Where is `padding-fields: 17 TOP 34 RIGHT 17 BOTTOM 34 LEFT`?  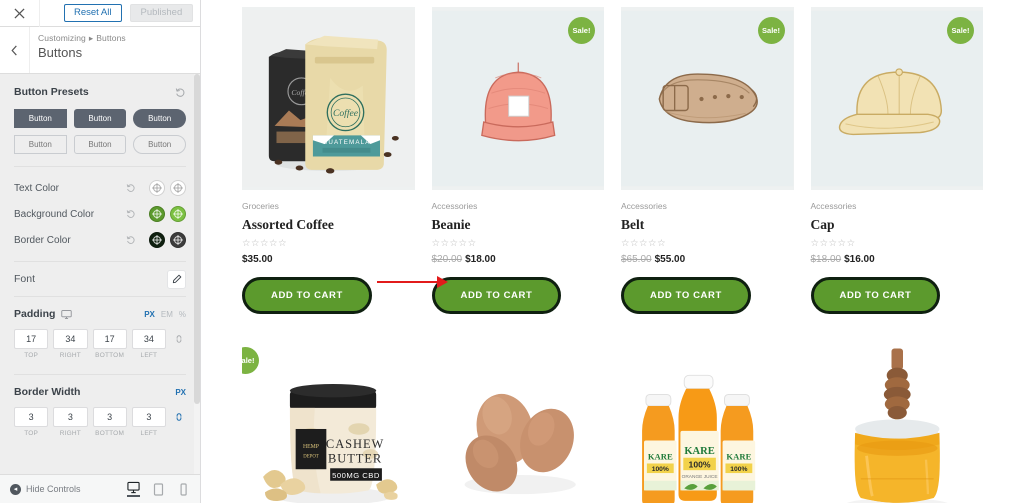 padding-fields: 17 TOP 34 RIGHT 17 BOTTOM 34 LEFT is located at coordinates (100, 344).